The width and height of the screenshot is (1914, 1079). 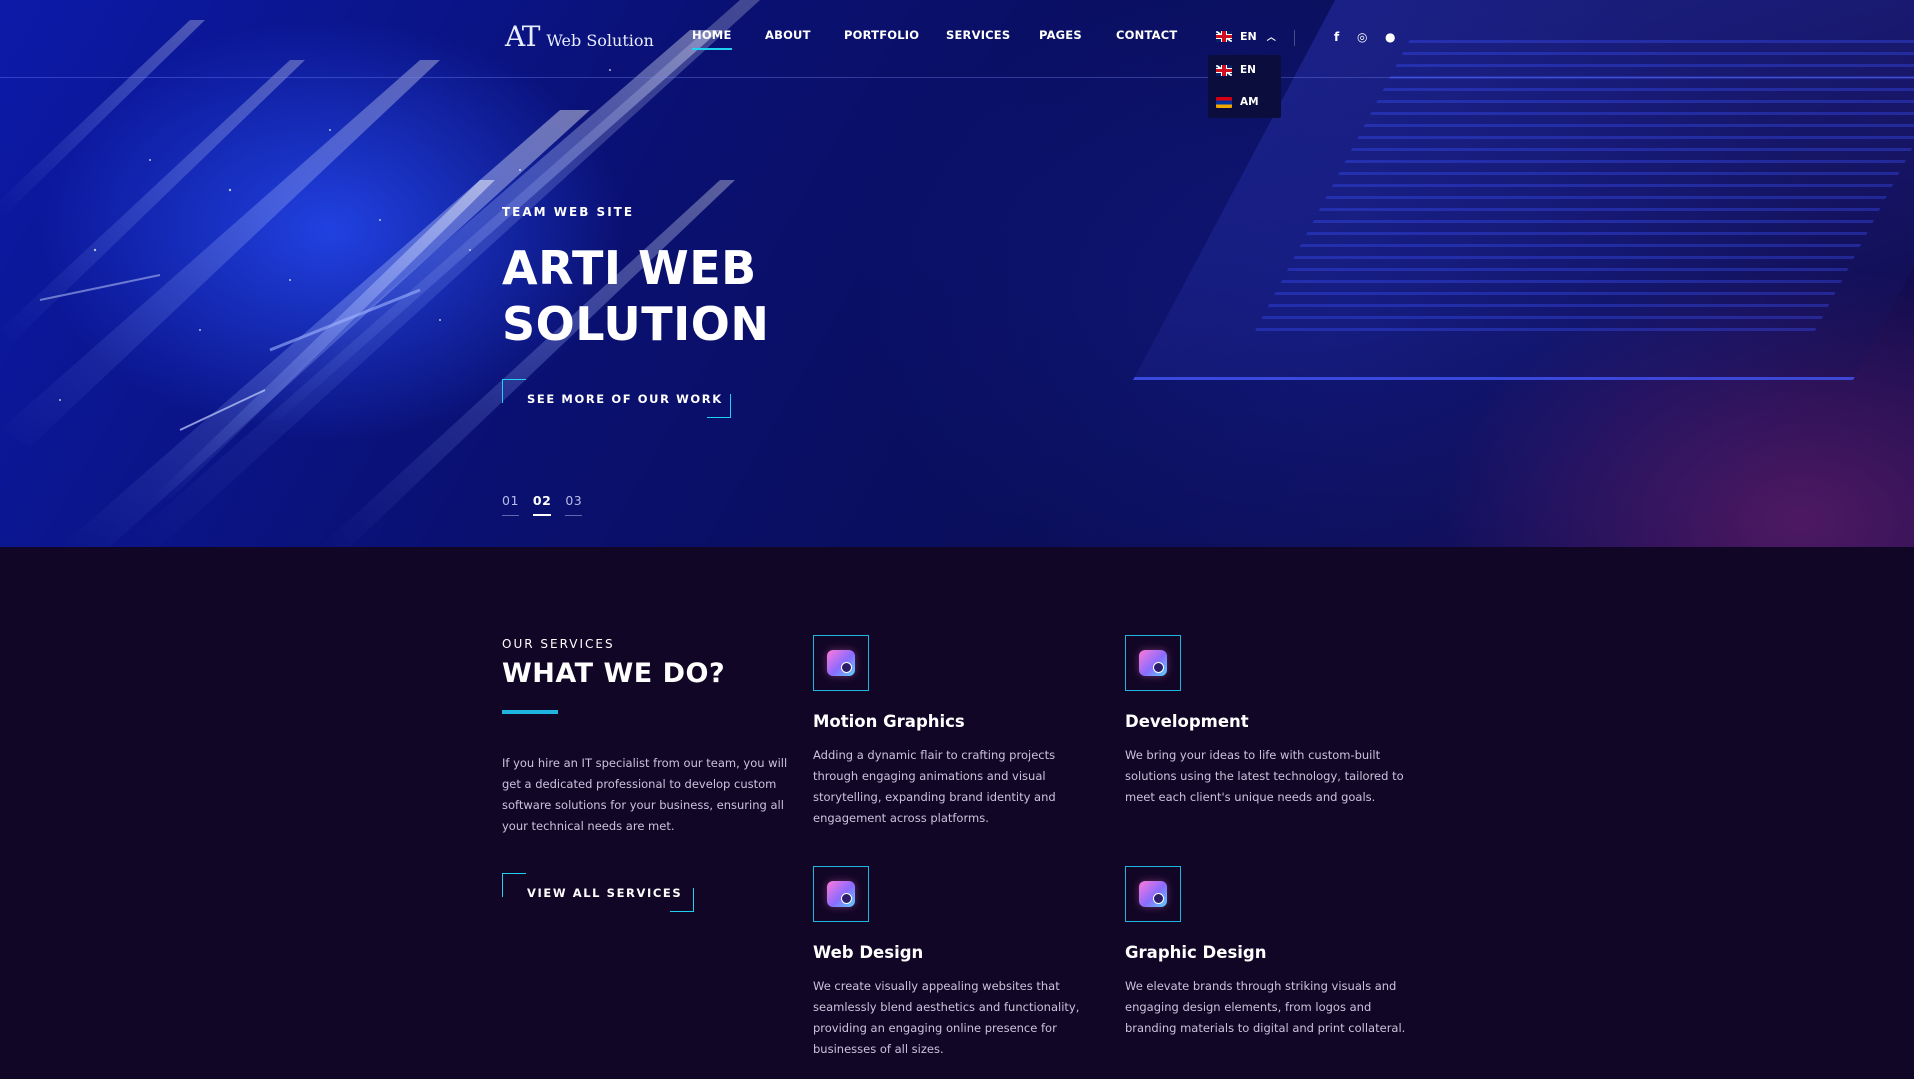 I want to click on web-design-icon, so click(x=841, y=894).